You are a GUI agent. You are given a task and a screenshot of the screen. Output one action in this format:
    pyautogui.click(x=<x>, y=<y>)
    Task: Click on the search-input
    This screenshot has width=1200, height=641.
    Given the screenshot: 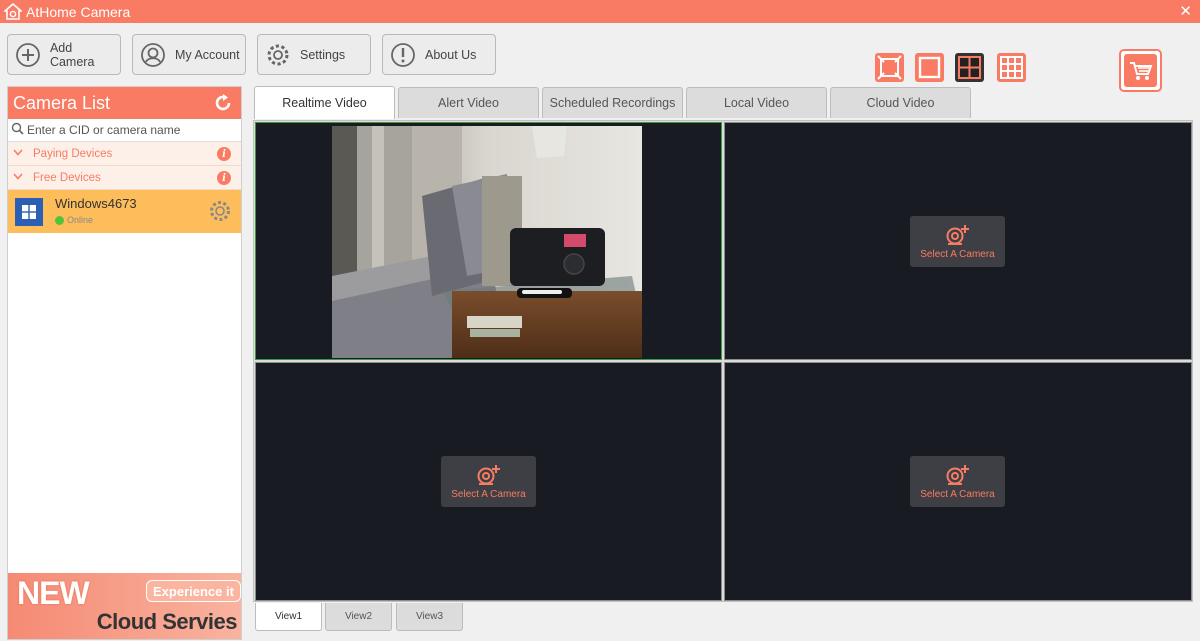 What is the action you would take?
    pyautogui.click(x=127, y=130)
    